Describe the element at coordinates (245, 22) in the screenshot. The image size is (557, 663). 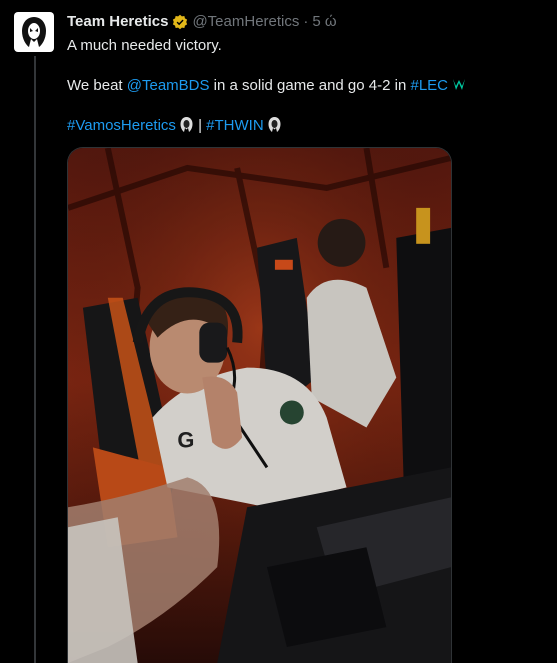
I see `author-handle: @TeamHeretics` at that location.